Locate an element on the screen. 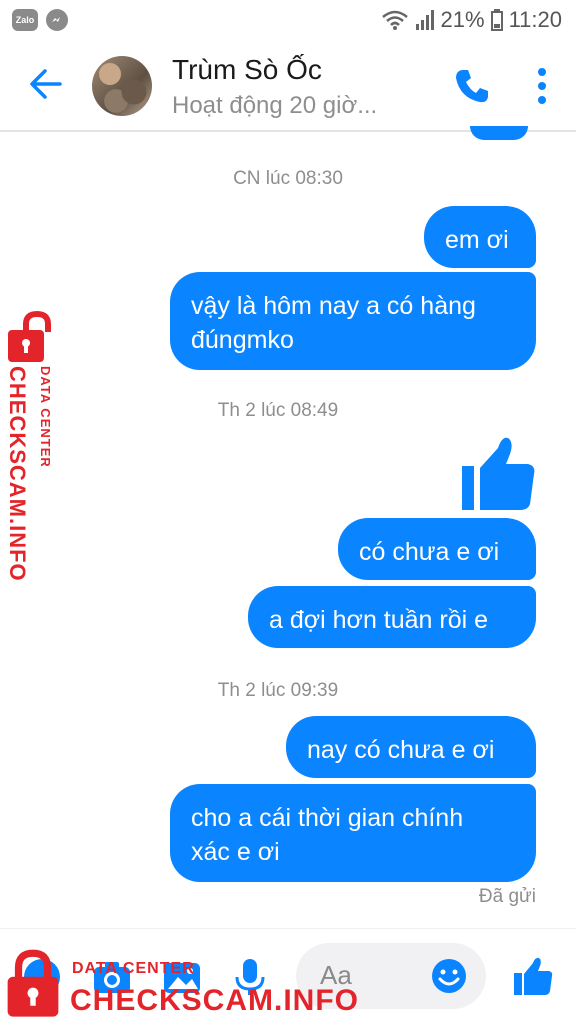 The image size is (576, 1024). message-text: em ơi is located at coordinates (477, 240).